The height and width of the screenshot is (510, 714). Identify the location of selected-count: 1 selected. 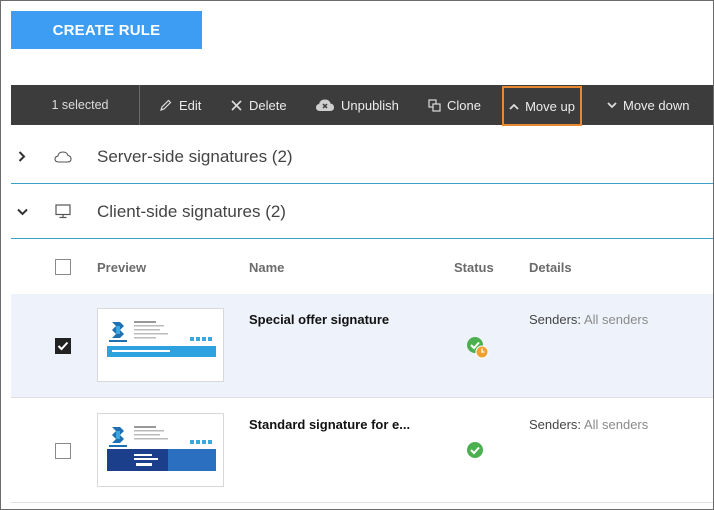
(80, 105).